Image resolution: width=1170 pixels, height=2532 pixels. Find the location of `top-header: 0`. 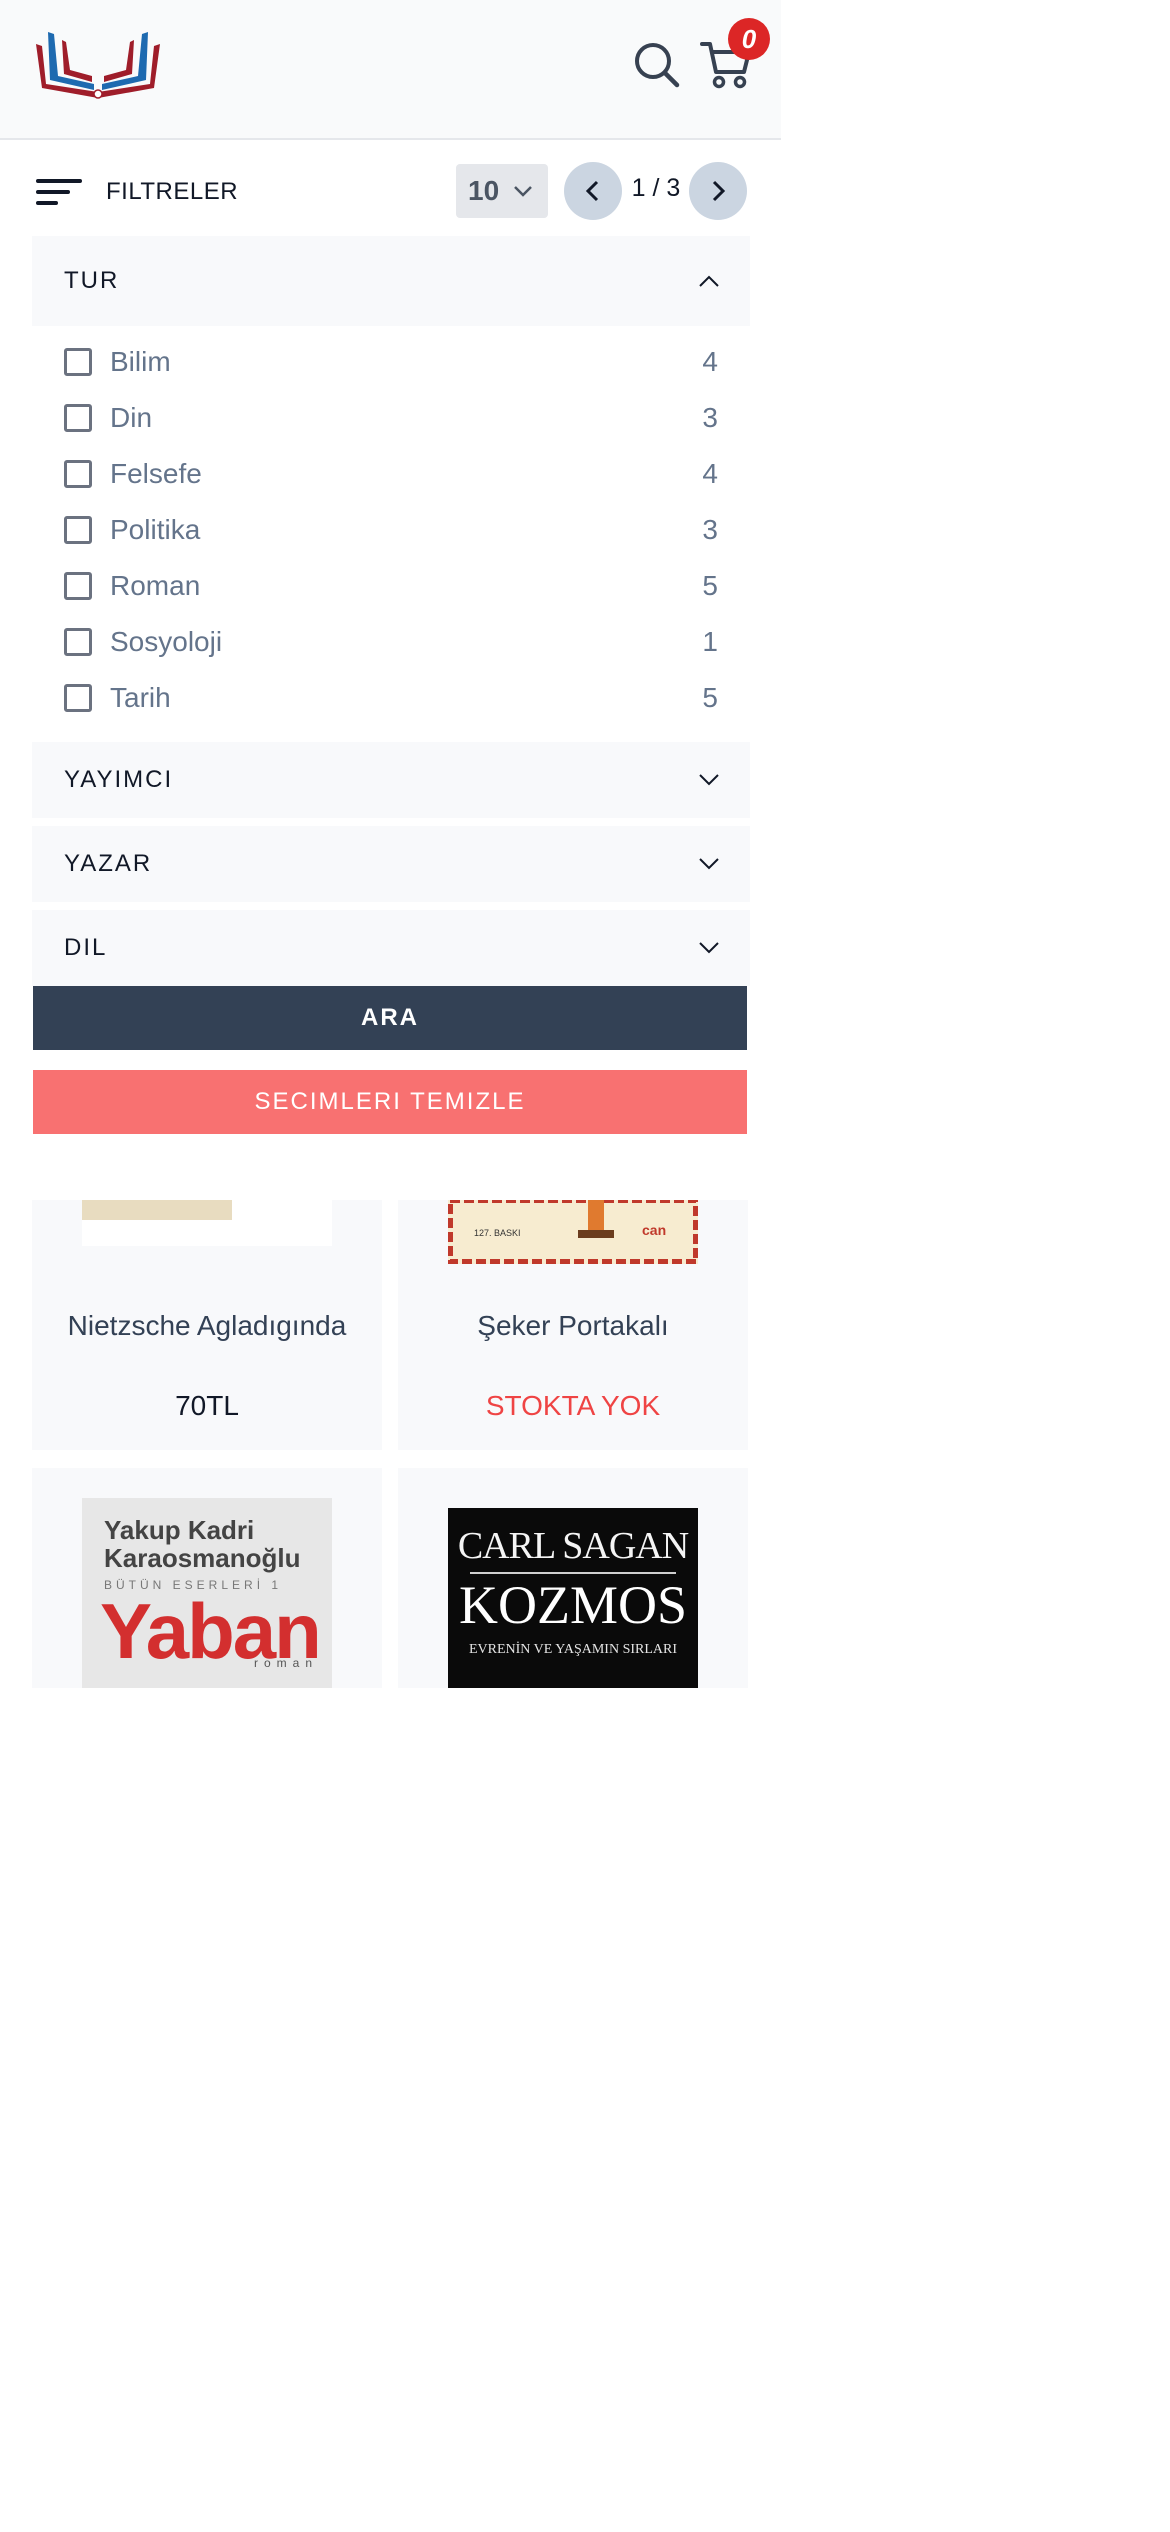

top-header: 0 is located at coordinates (390, 70).